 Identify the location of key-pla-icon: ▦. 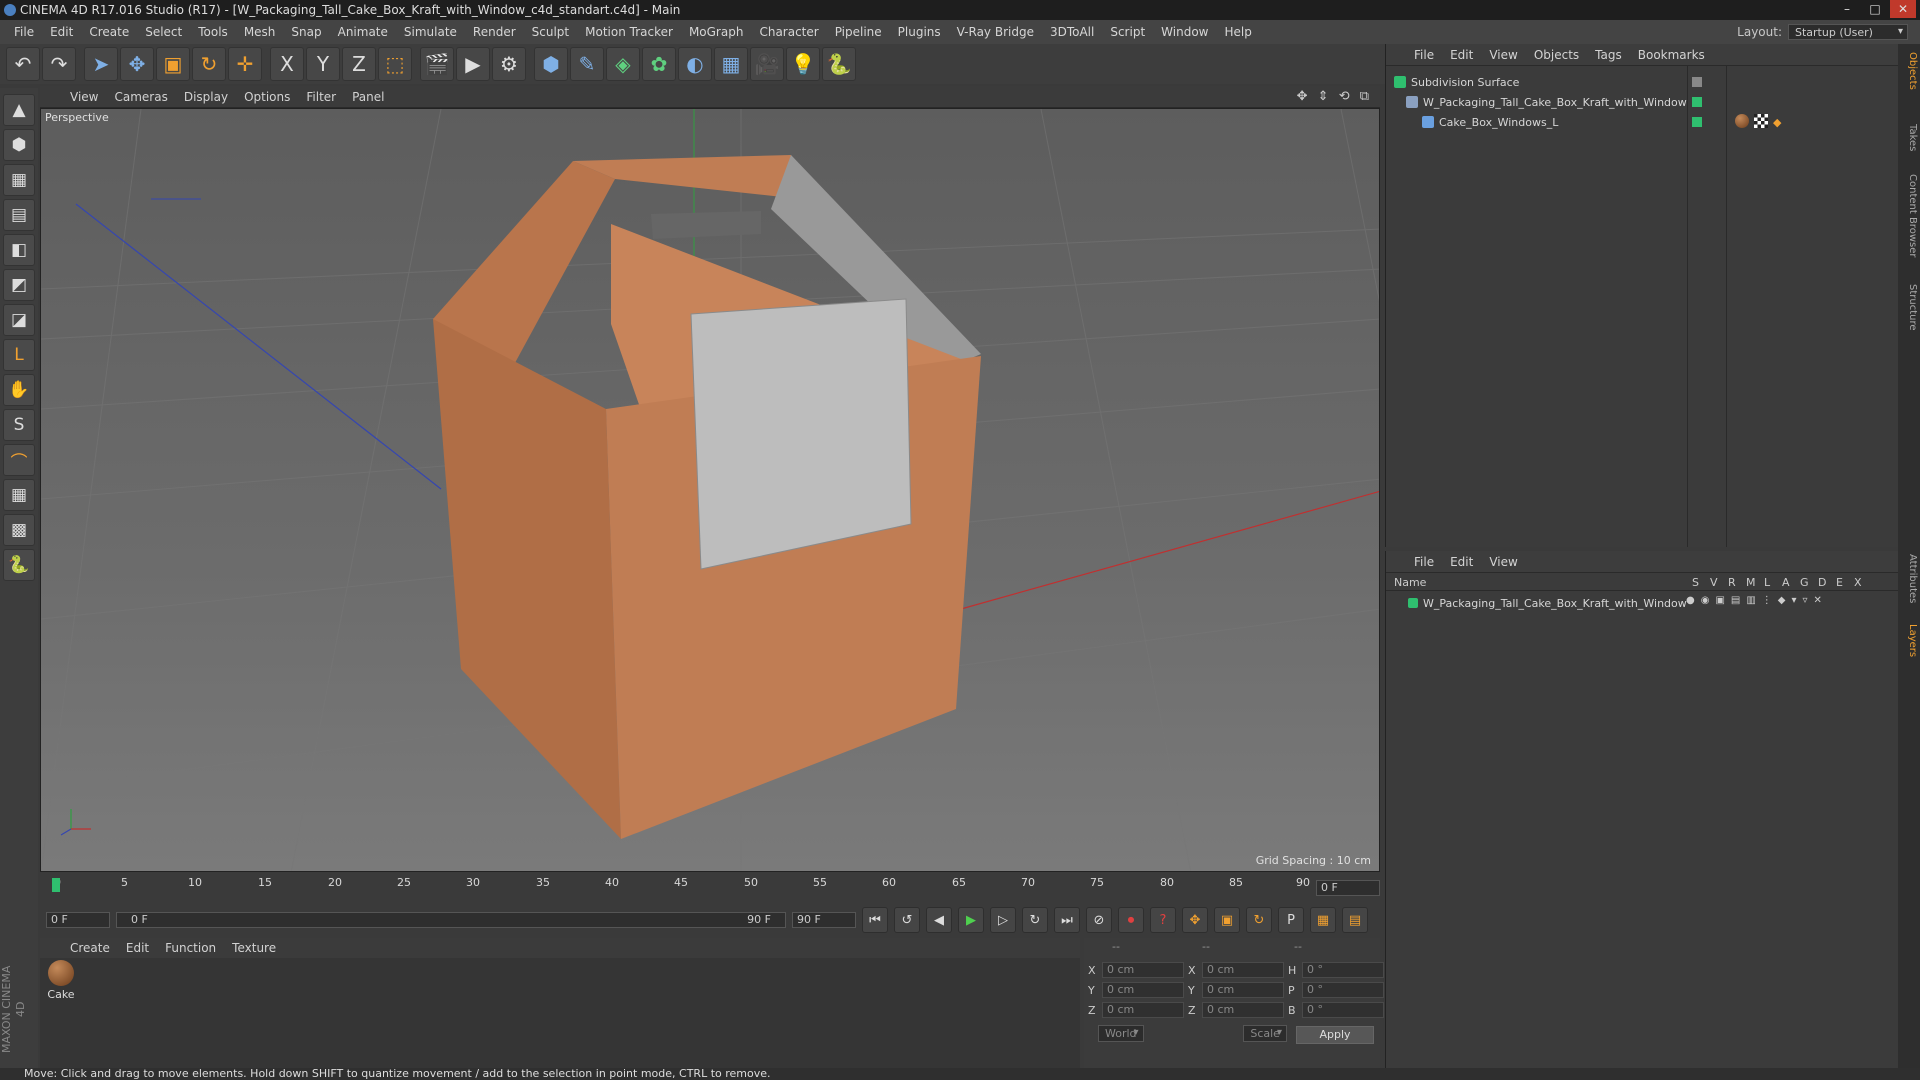
(1323, 920).